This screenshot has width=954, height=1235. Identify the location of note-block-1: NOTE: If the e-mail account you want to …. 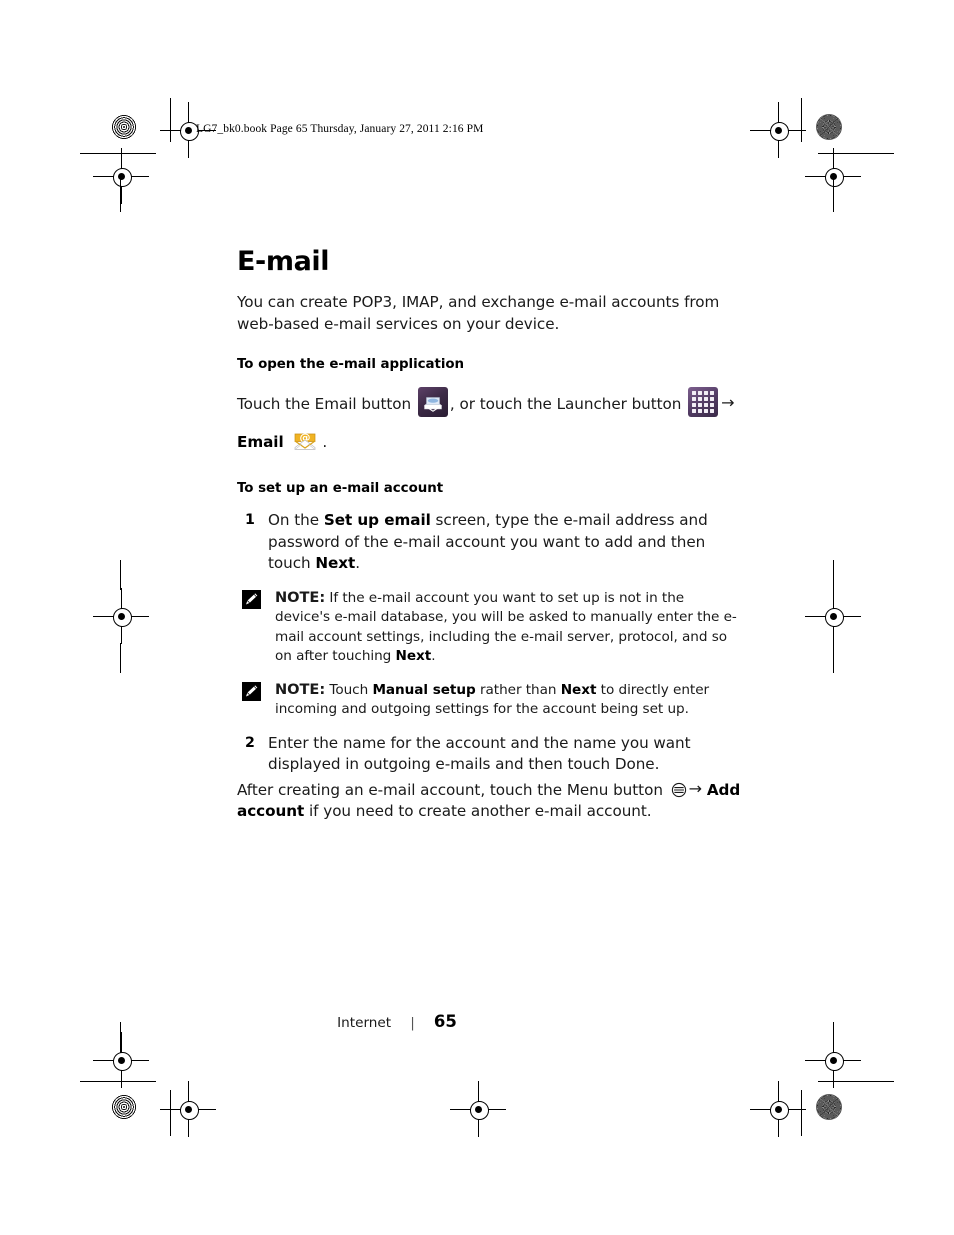
(489, 627).